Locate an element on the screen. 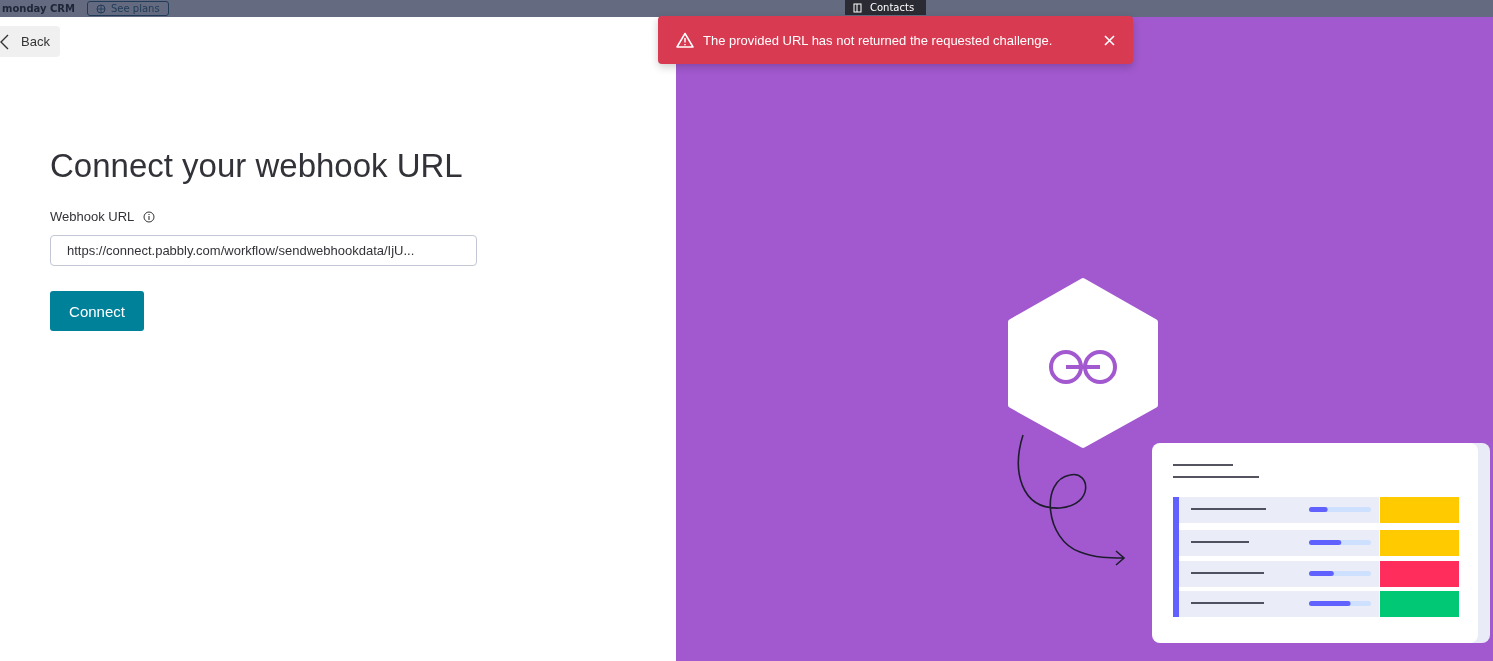  chevron-left-icon is located at coordinates (4, 41).